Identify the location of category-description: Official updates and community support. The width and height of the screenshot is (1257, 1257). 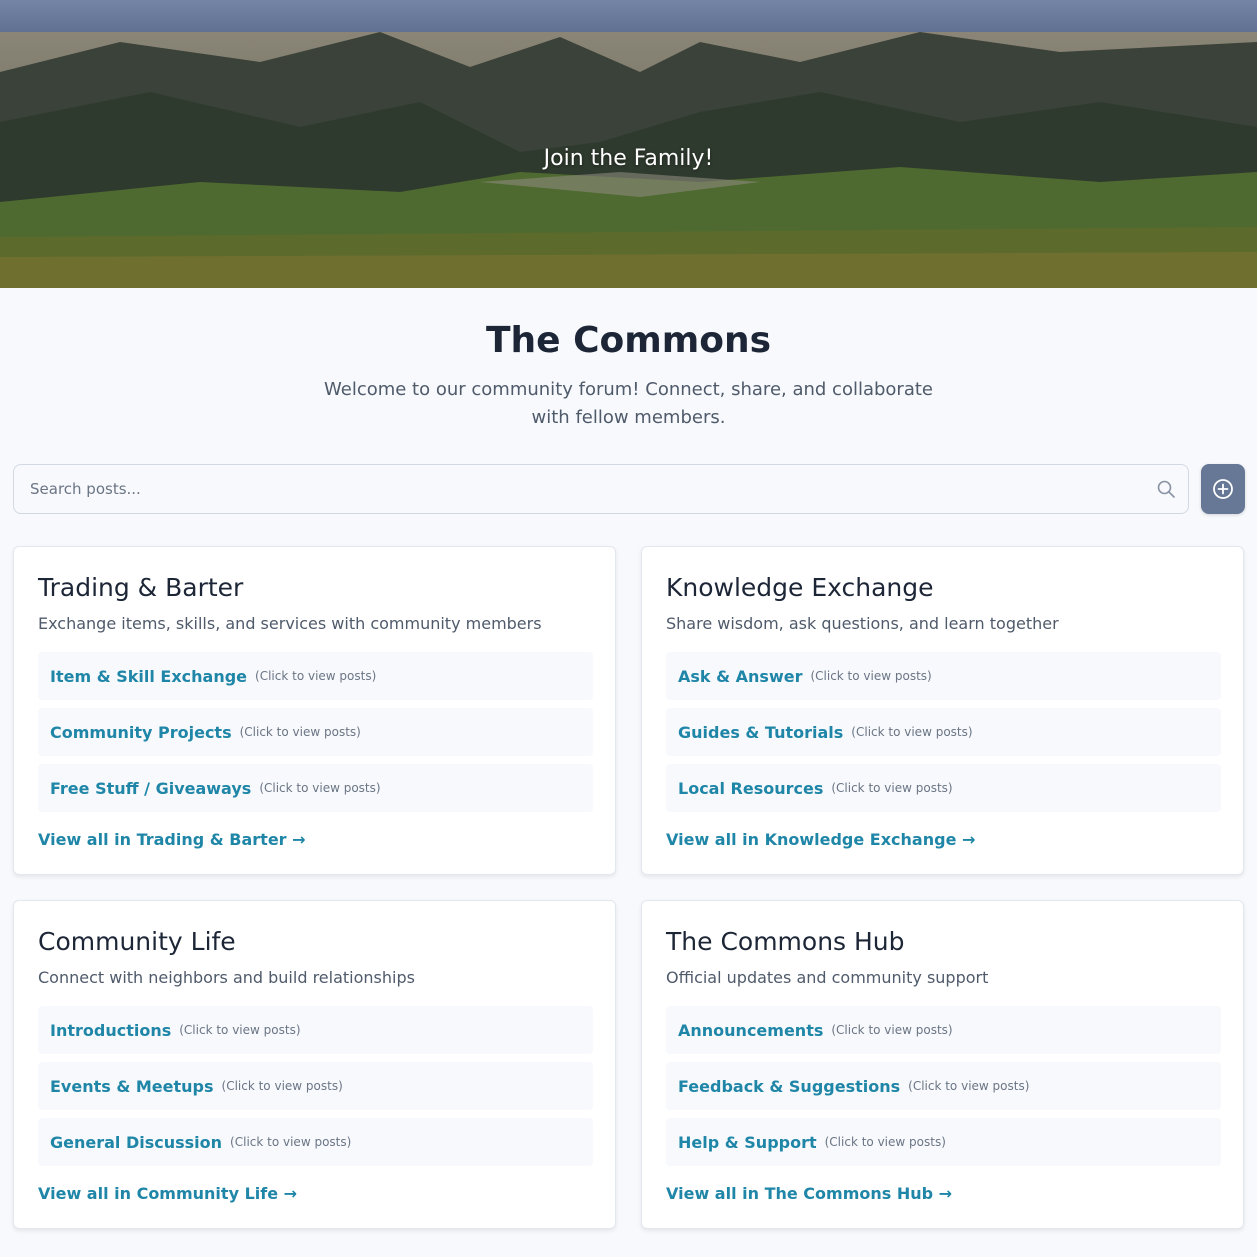
(827, 977).